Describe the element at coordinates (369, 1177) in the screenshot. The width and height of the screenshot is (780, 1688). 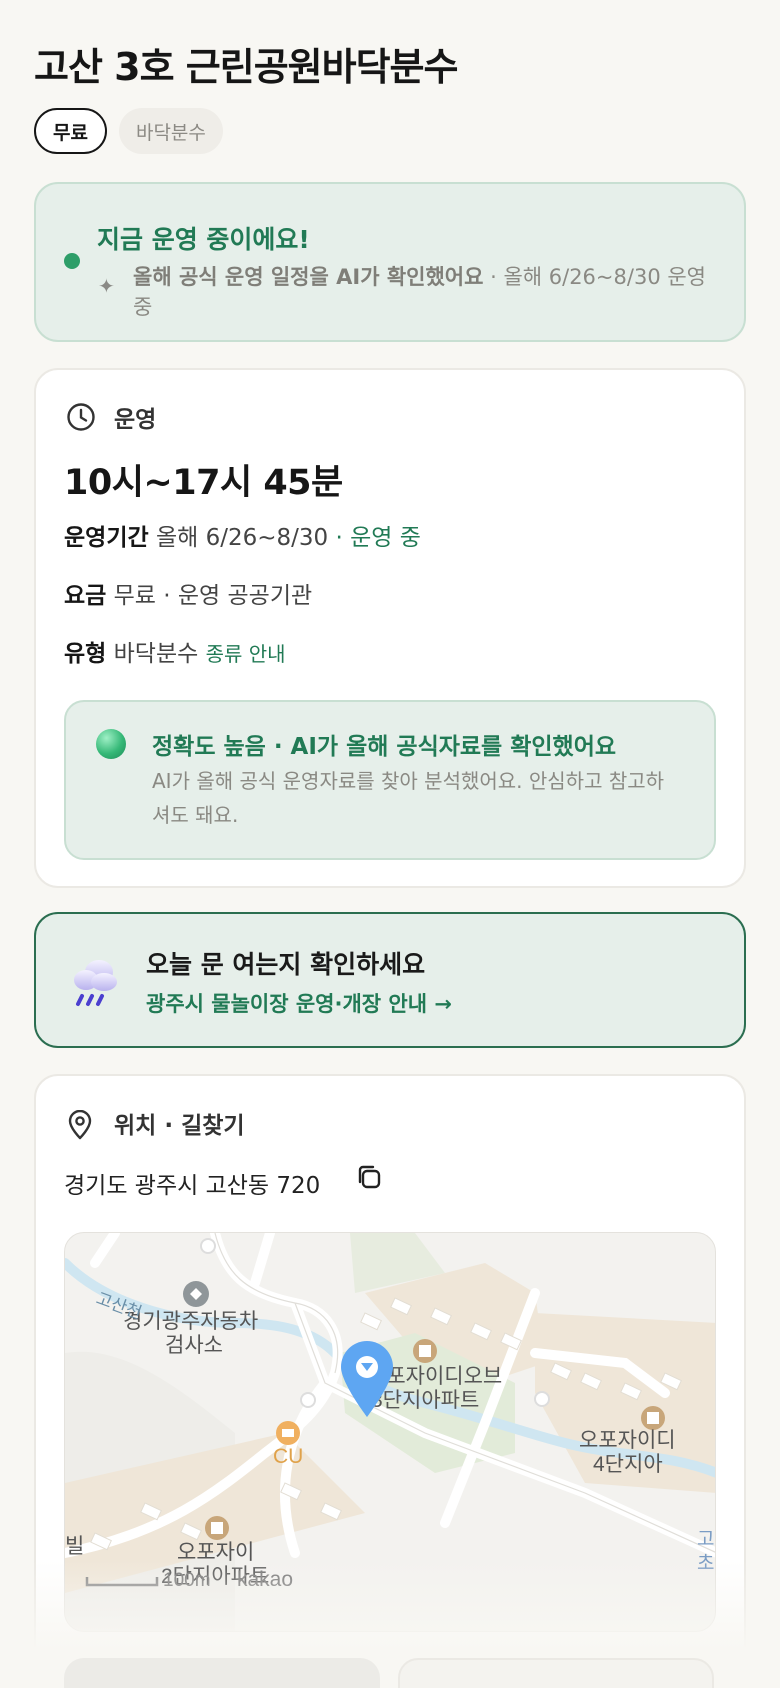
I see `copy-icon` at that location.